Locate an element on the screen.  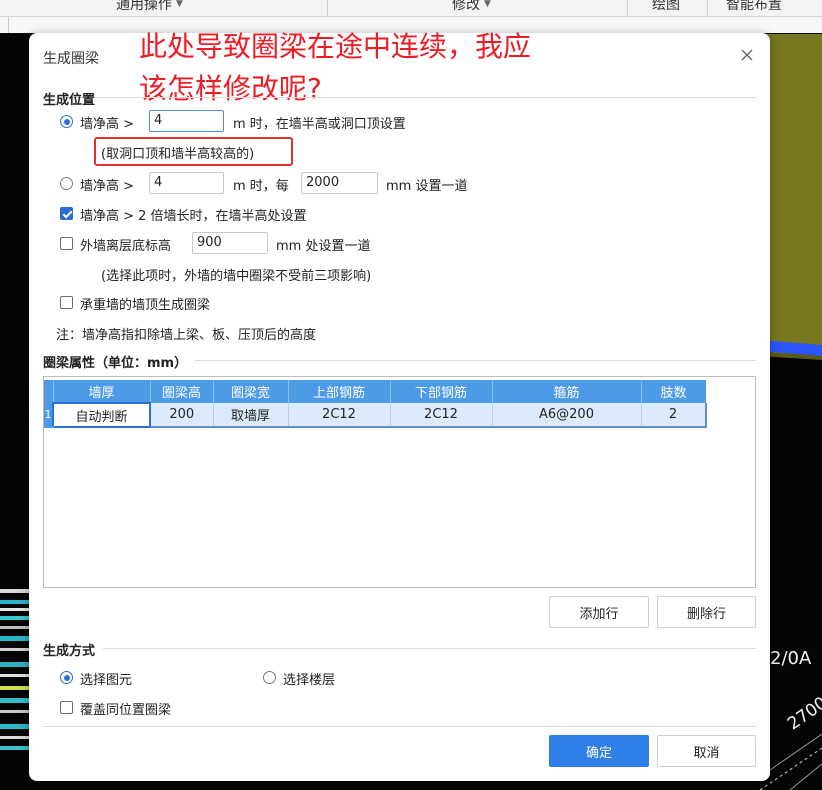
cell-legs: 2 is located at coordinates (674, 415).